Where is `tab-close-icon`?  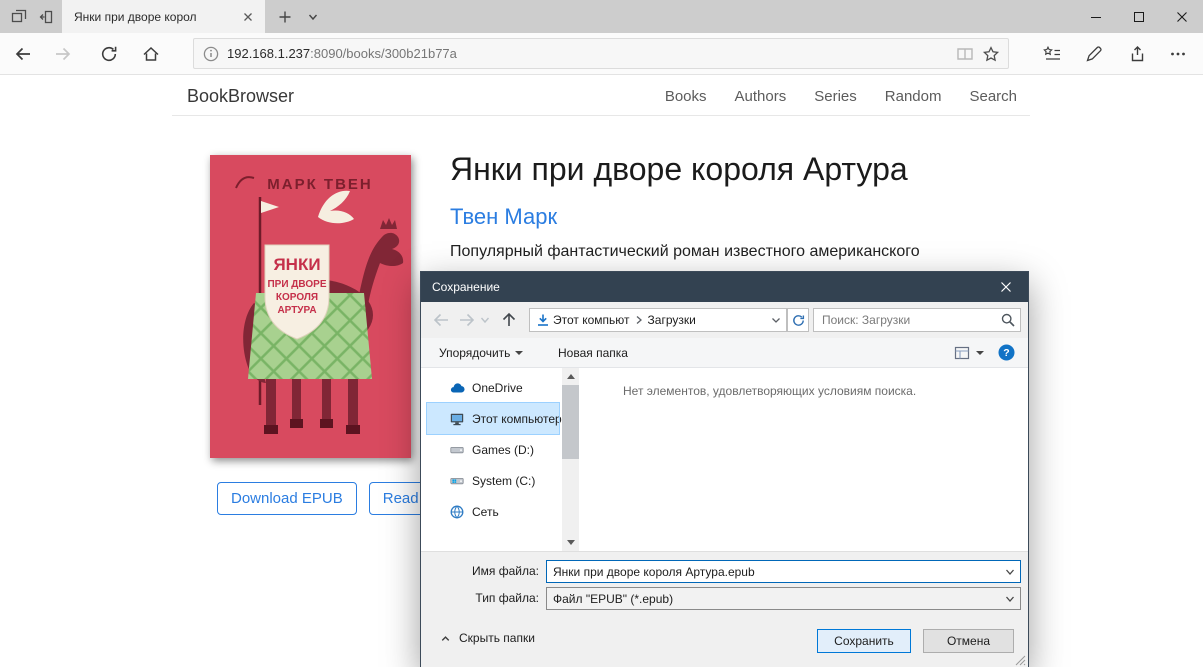 tab-close-icon is located at coordinates (248, 17).